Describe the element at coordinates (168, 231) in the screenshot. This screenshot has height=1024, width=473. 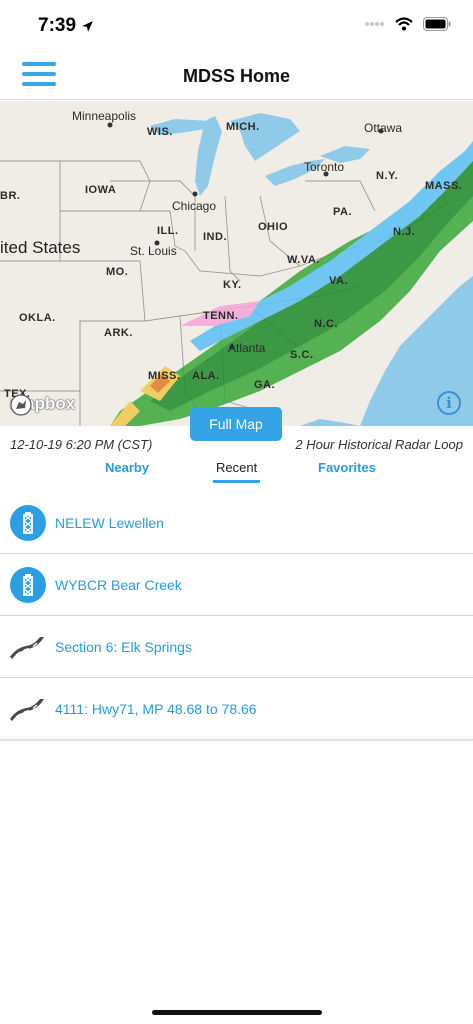
I see `map-state-label: ILL.` at that location.